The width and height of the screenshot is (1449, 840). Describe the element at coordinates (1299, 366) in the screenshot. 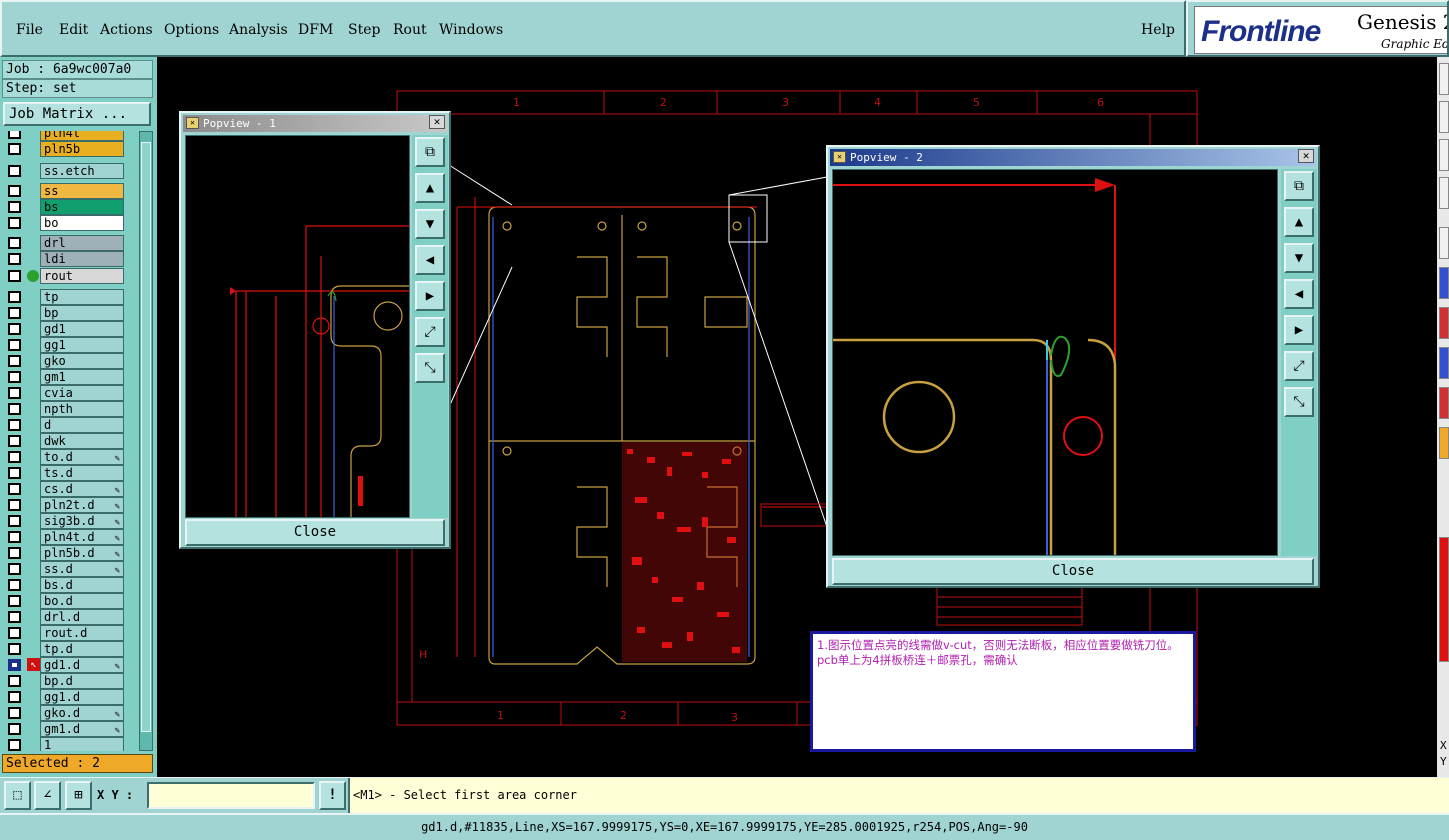

I see `zoom-in-icon: ⤢` at that location.